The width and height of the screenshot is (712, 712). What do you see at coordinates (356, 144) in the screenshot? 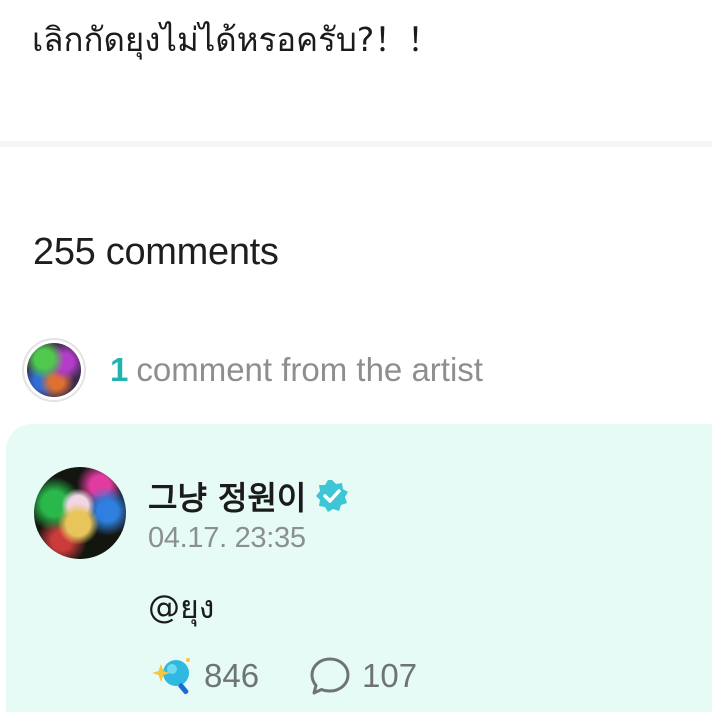
I see `section-divider` at bounding box center [356, 144].